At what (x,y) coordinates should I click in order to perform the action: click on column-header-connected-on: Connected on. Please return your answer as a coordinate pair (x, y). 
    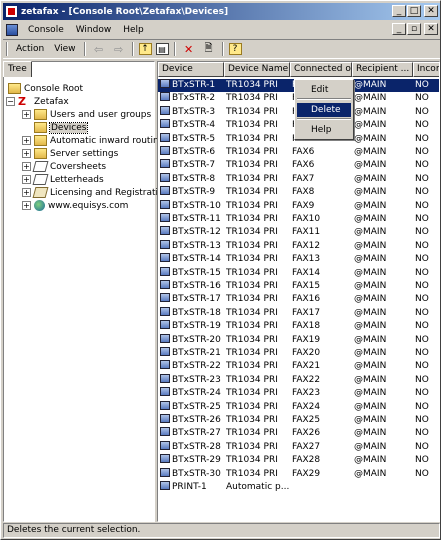
    Looking at the image, I should click on (321, 69).